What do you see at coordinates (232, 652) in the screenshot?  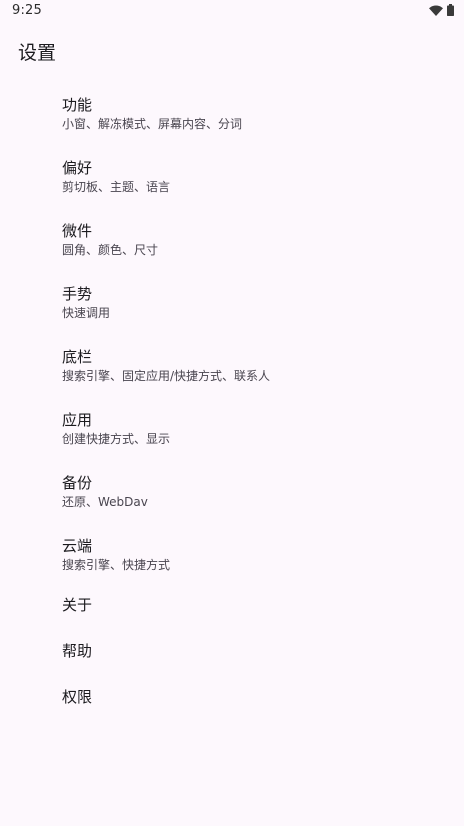 I see `settings-item-help: 帮助` at bounding box center [232, 652].